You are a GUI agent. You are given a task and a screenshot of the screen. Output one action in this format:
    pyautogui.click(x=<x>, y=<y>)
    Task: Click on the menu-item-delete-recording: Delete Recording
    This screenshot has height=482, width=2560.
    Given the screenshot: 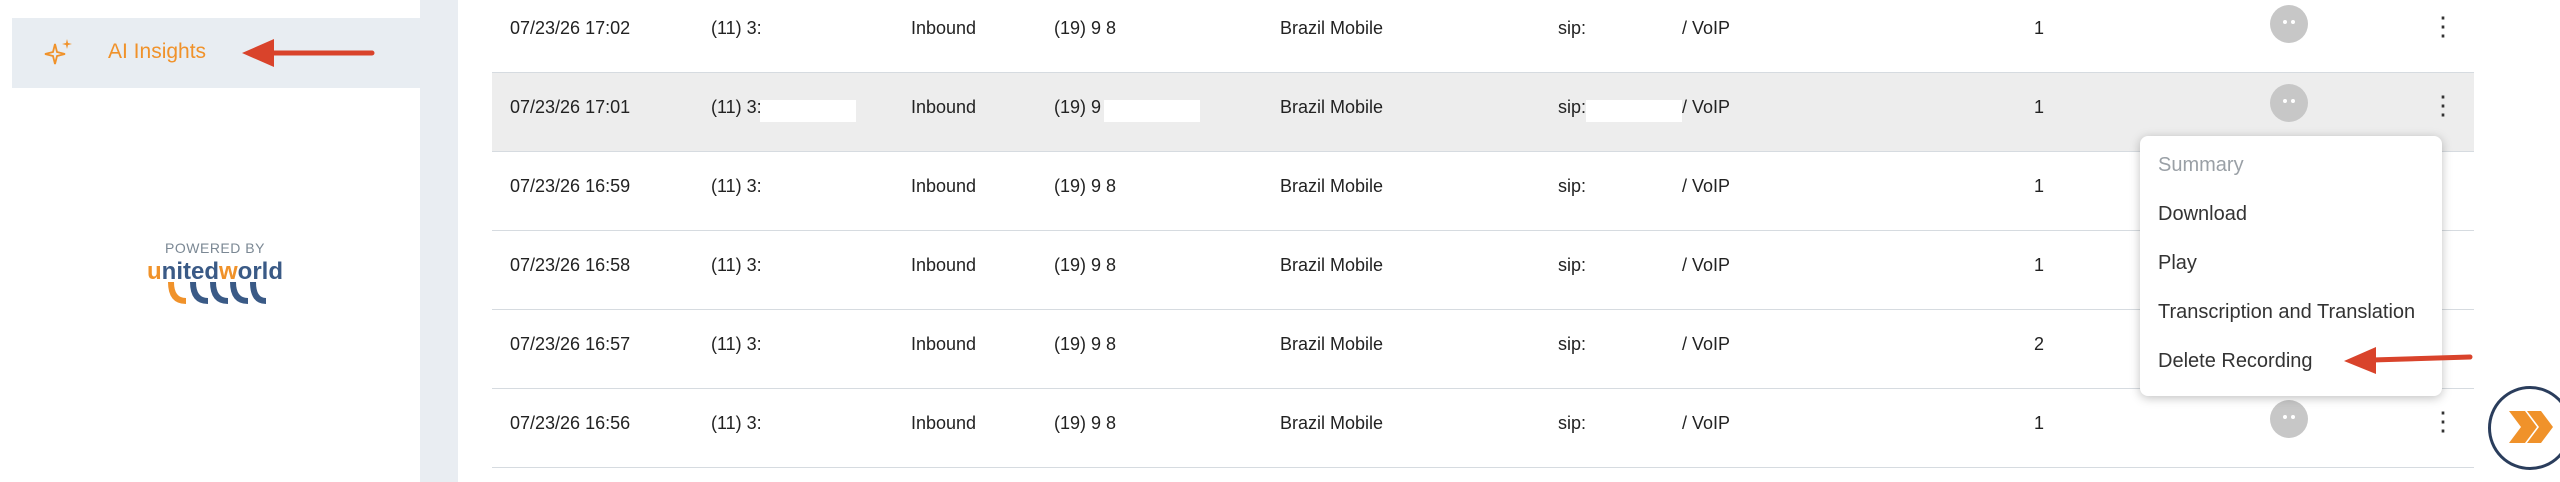 What is the action you would take?
    pyautogui.click(x=2235, y=361)
    